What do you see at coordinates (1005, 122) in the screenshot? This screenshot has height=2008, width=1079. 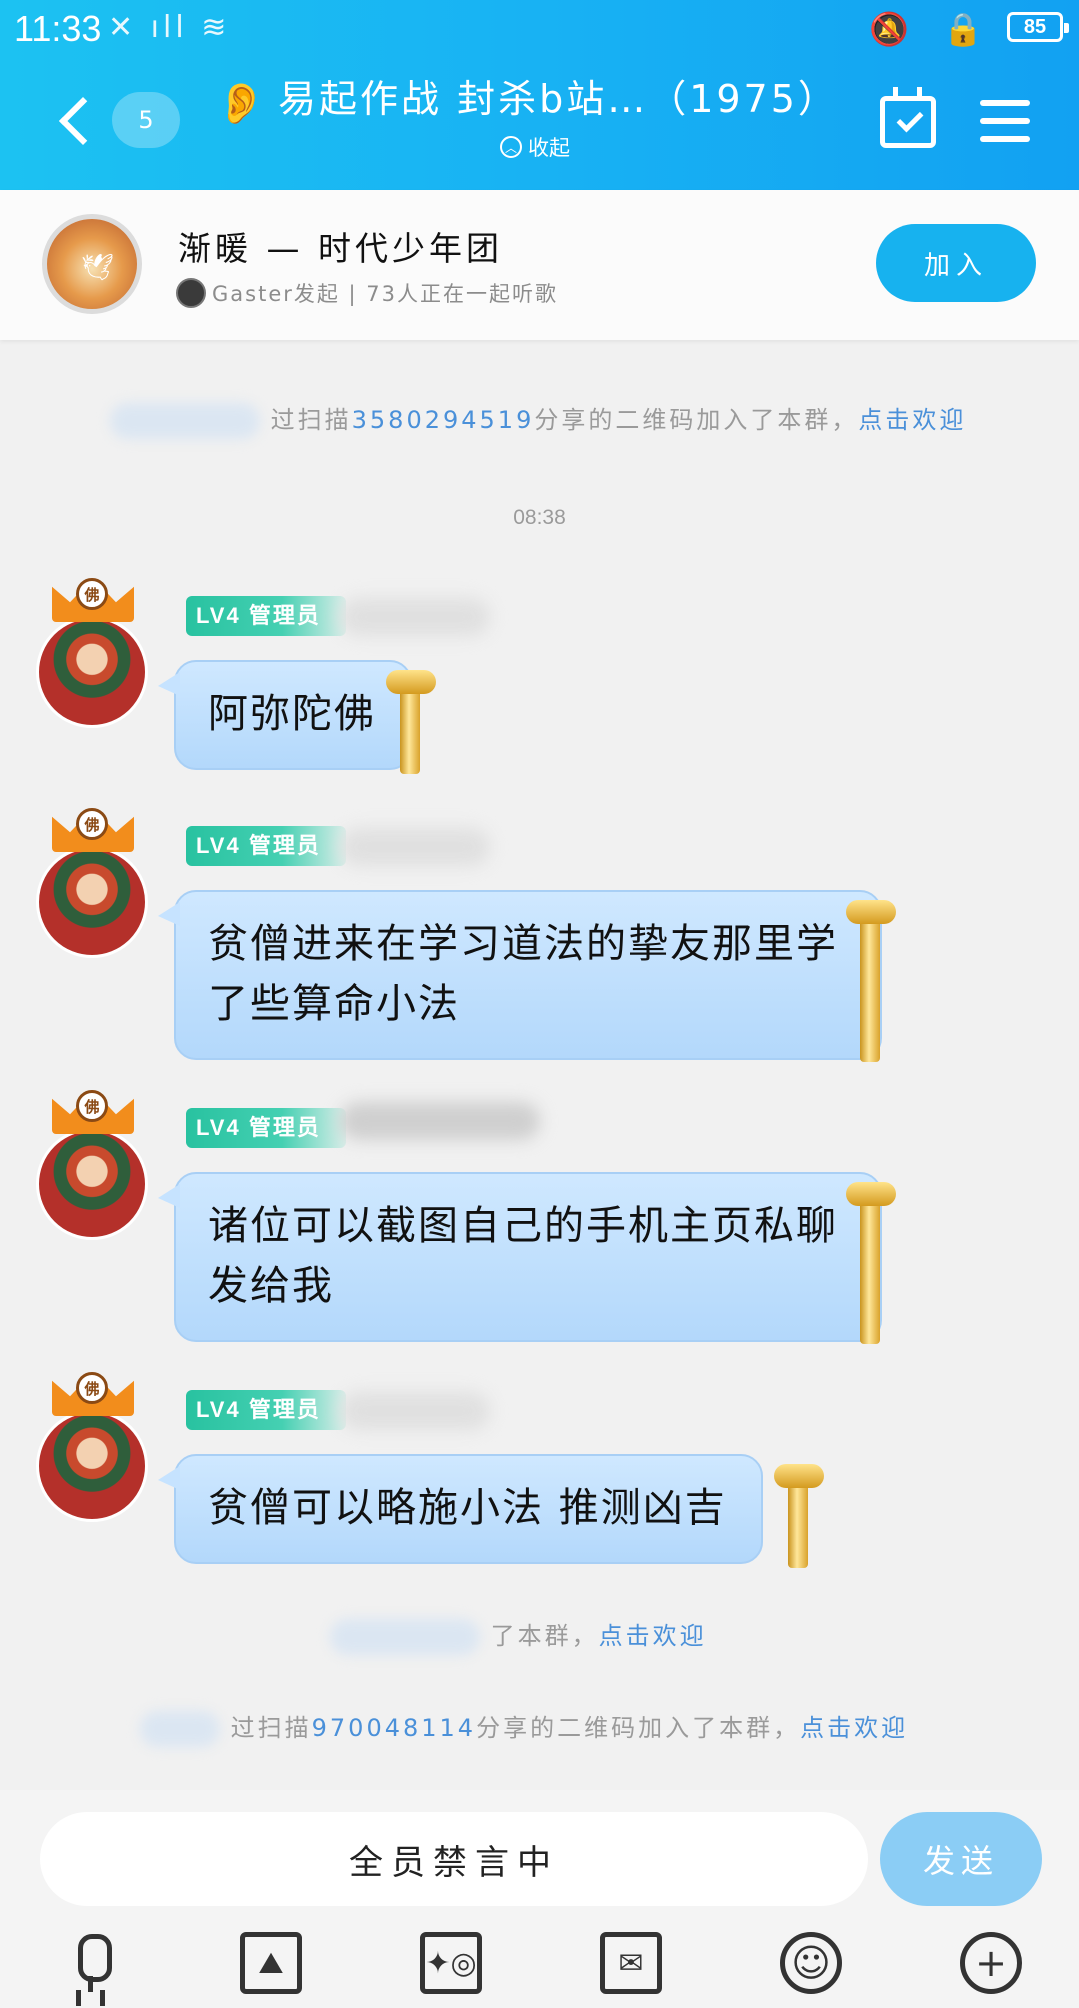 I see `menu-icon` at bounding box center [1005, 122].